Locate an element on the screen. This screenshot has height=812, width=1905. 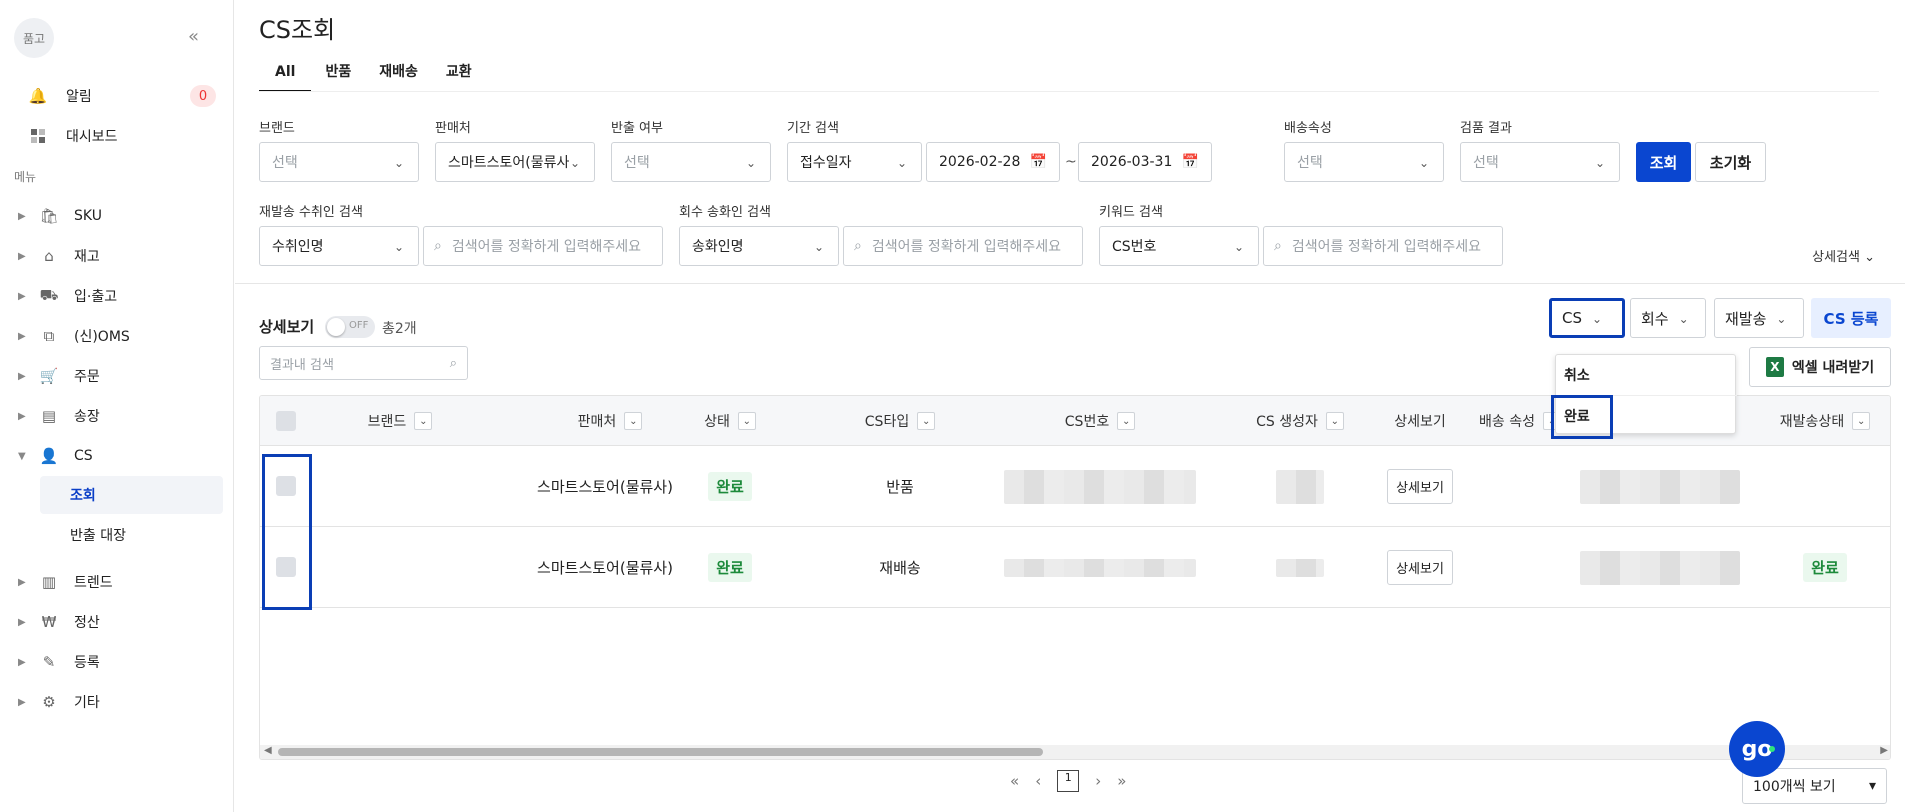
column-header-resend-status: 재발송상태 ⌄ is located at coordinates (1825, 421).